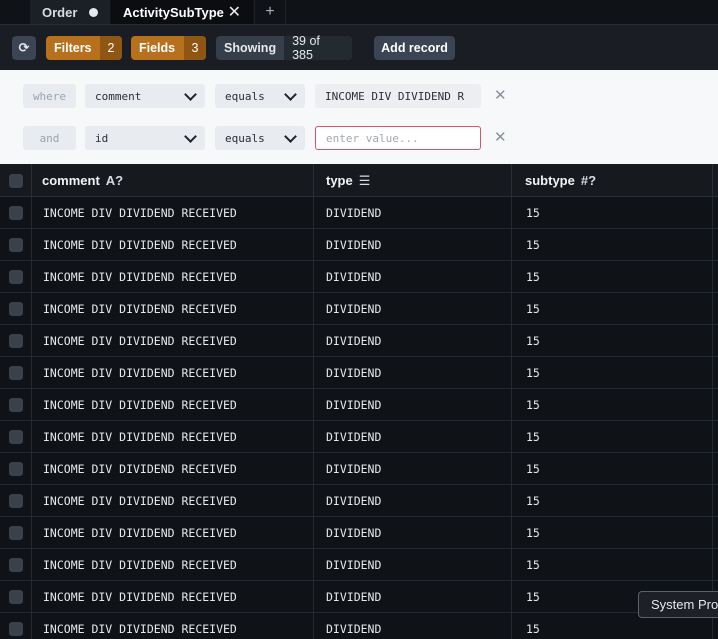  Describe the element at coordinates (111, 48) in the screenshot. I see `filters-count-badge: 2` at that location.